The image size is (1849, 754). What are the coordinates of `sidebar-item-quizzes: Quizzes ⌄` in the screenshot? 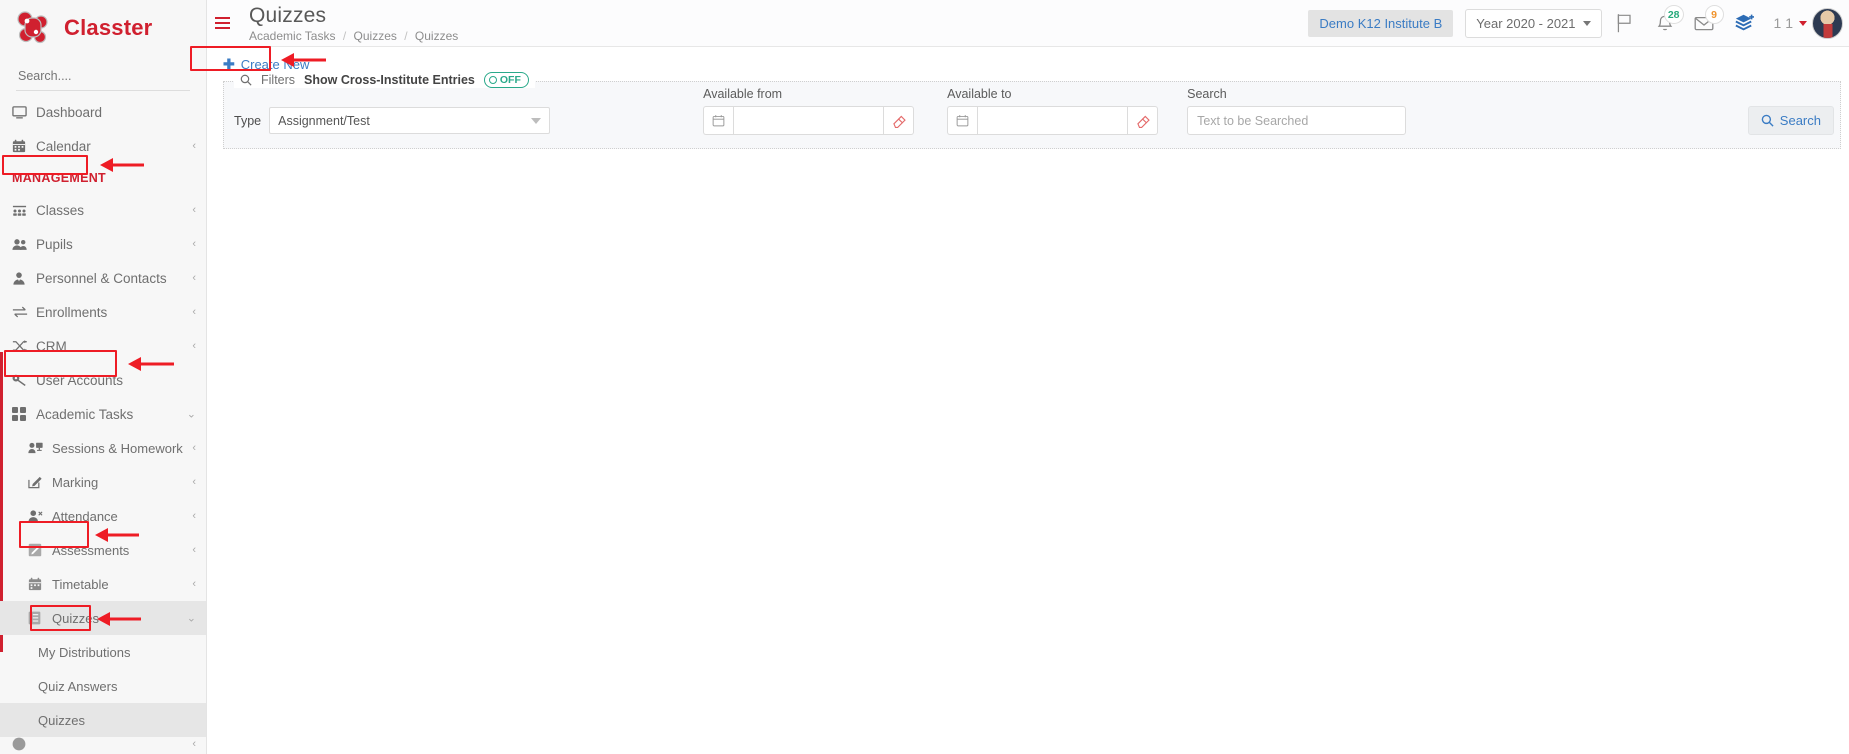 It's located at (103, 618).